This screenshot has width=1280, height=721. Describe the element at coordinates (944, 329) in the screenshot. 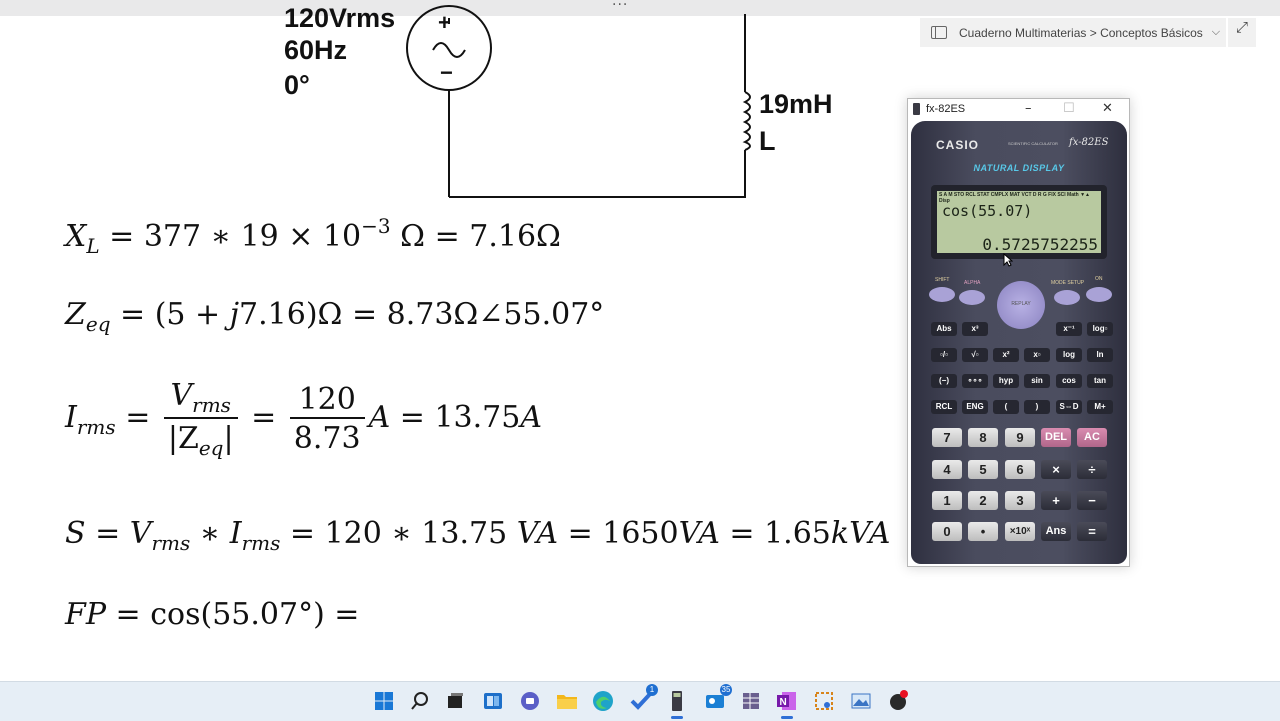

I see `key-abs: Abs` at that location.